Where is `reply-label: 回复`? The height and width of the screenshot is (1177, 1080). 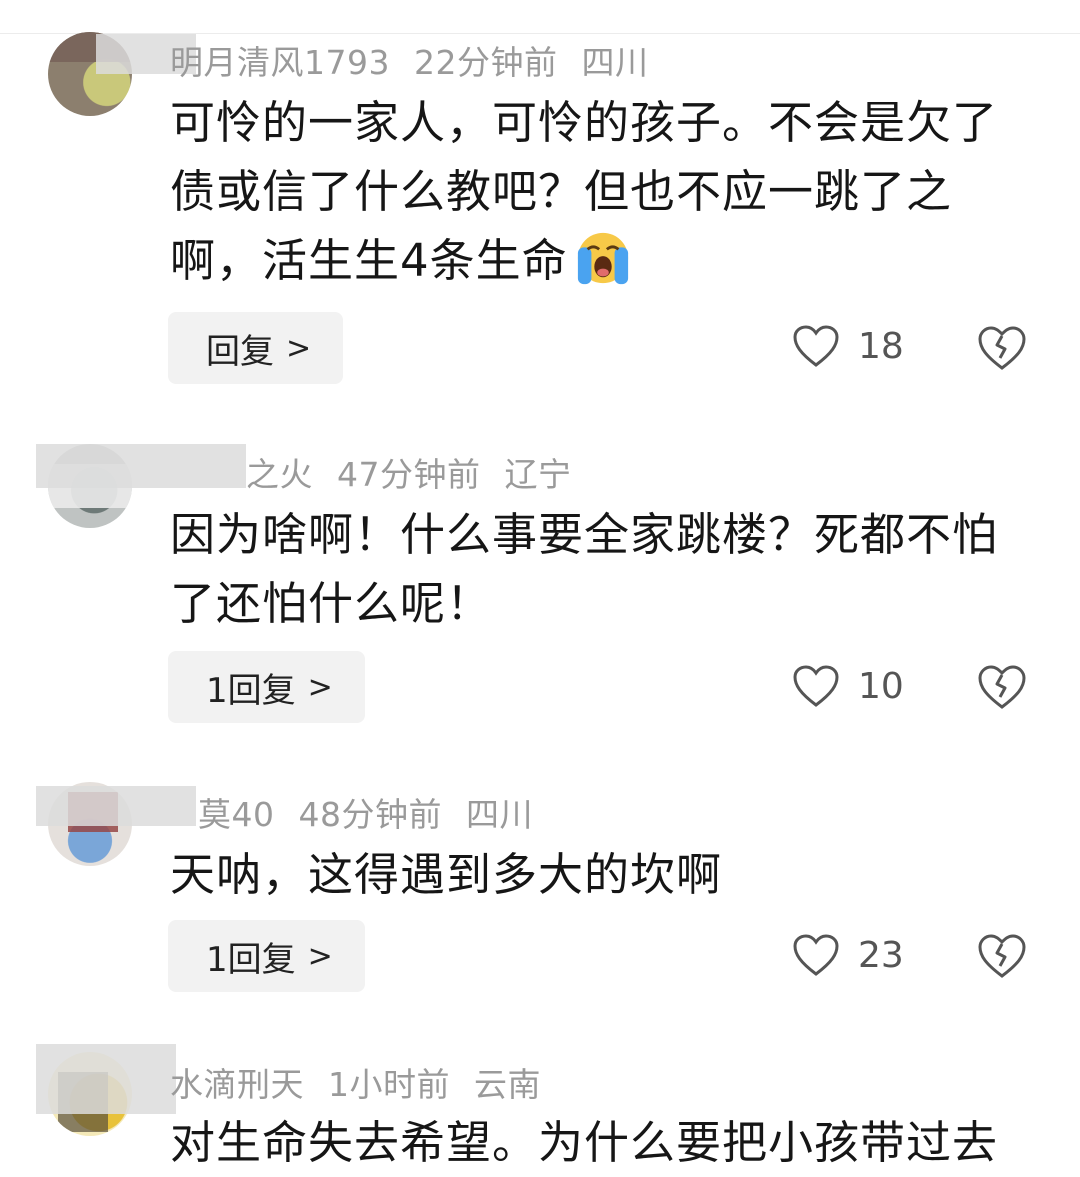
reply-label: 回复 is located at coordinates (240, 351).